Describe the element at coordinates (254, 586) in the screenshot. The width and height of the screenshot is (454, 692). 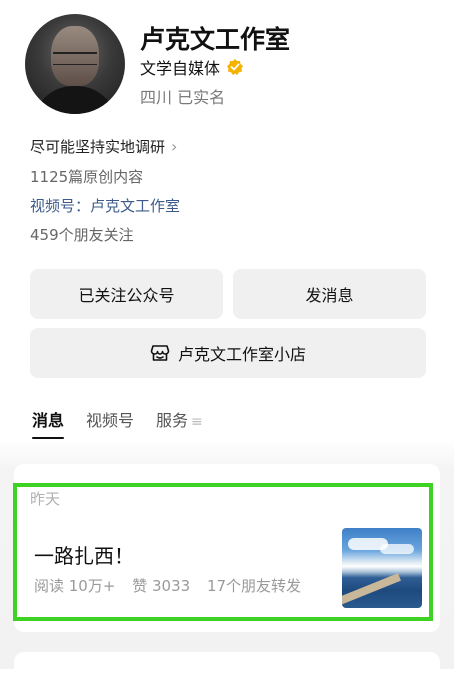
I see `article-shares: 17个朋友转发` at that location.